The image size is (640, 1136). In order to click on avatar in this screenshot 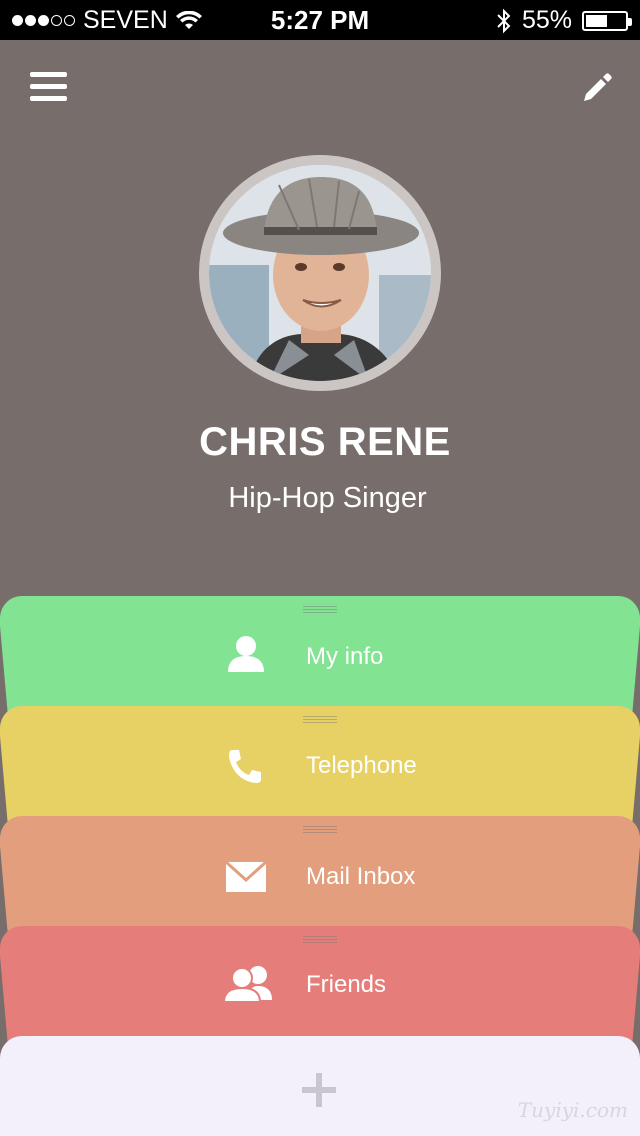, I will do `click(320, 273)`.